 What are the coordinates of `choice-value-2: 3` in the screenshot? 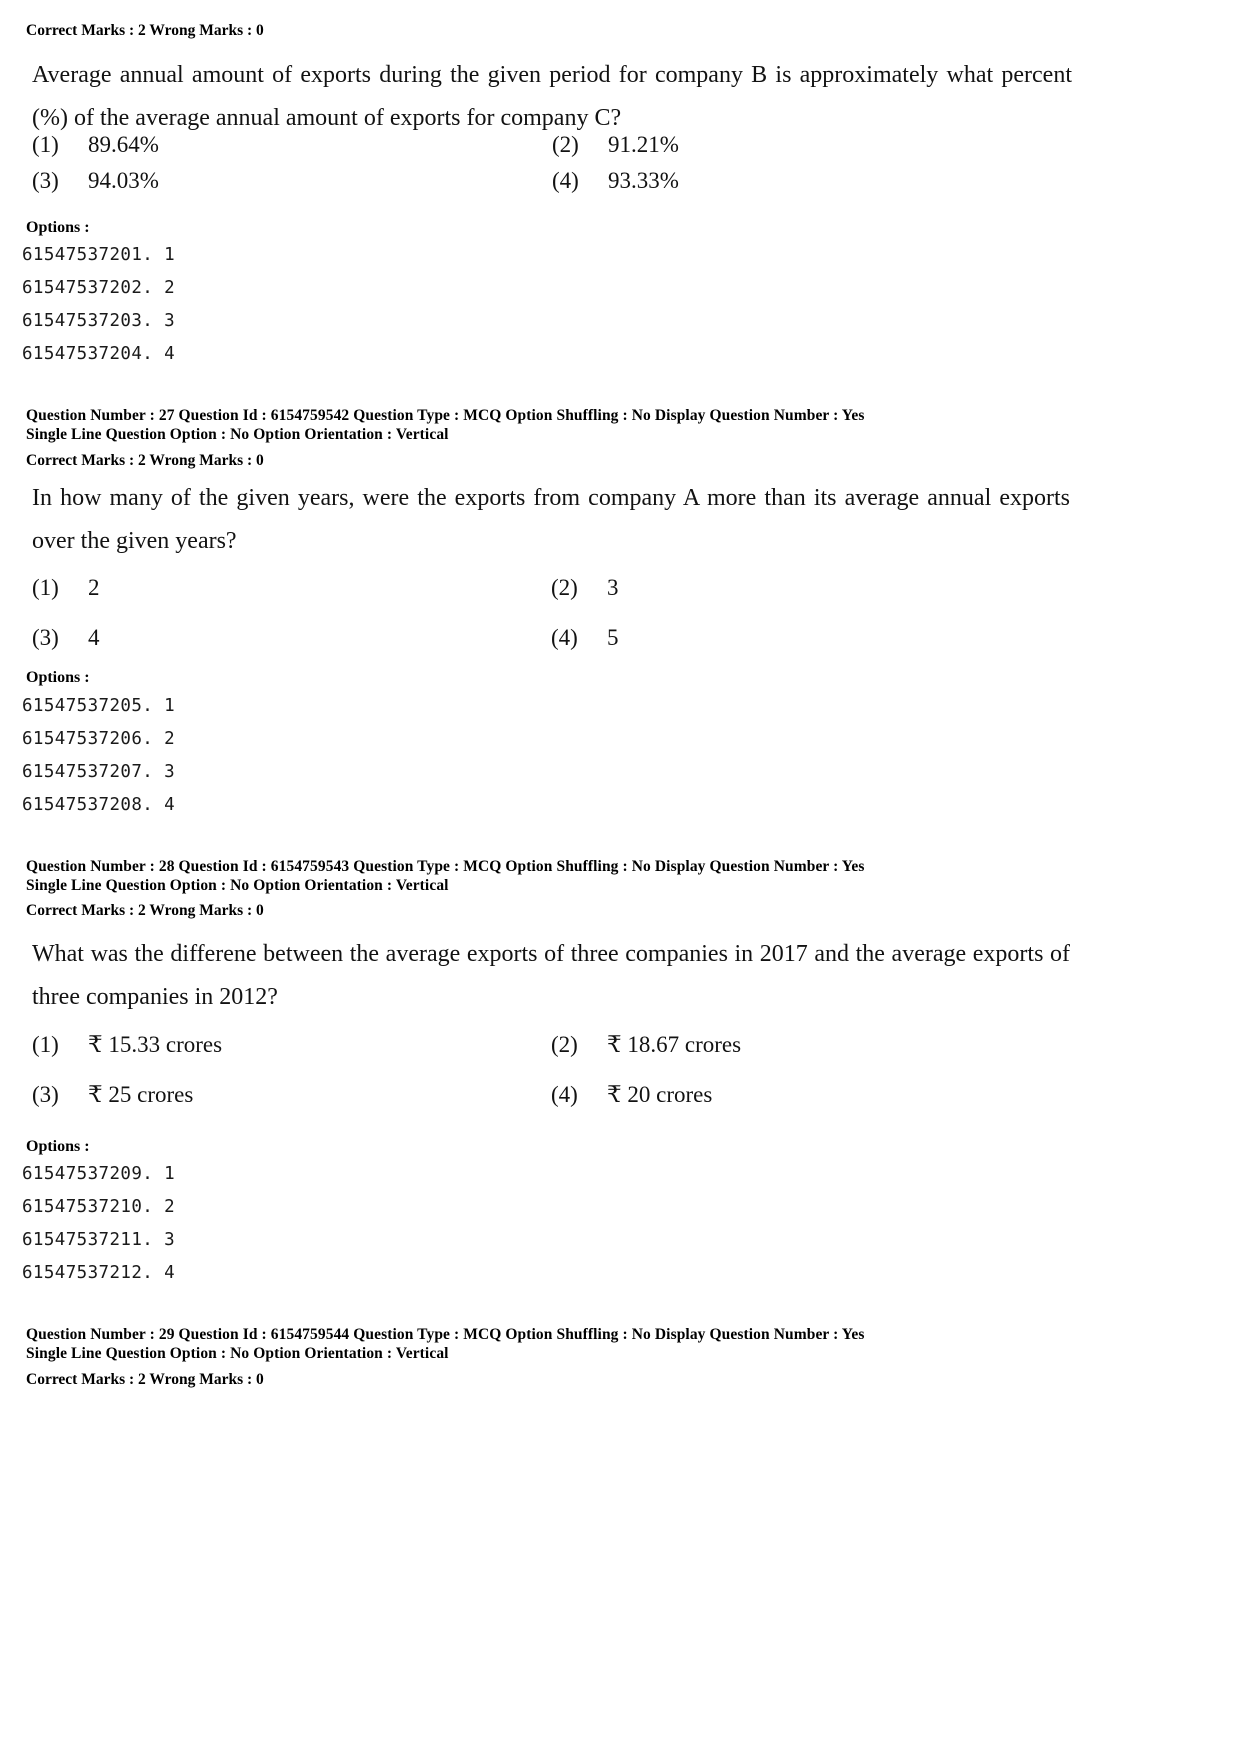 It's located at (838, 588).